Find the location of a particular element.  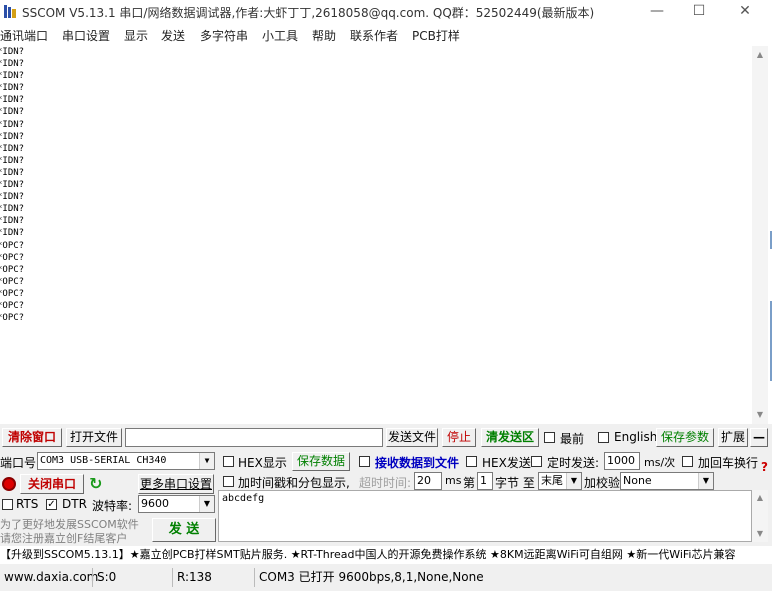

send-button: 发 送 is located at coordinates (184, 530).